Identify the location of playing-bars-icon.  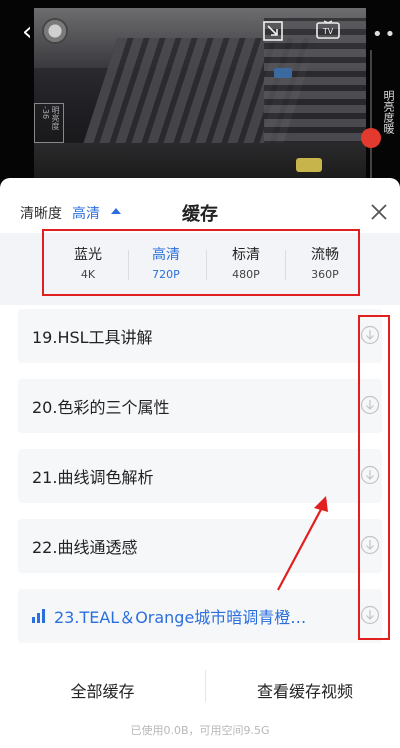
(41, 616).